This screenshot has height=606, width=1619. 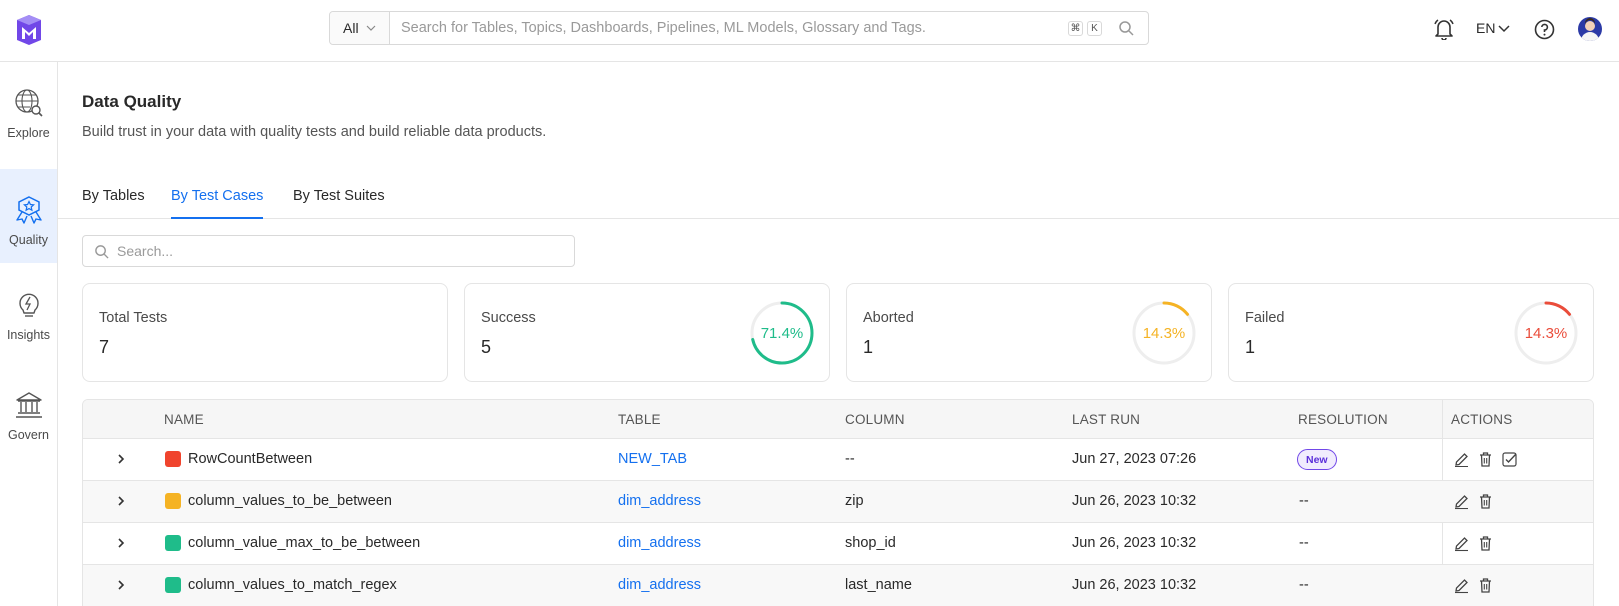 I want to click on test-case-search-input, so click(x=327, y=251).